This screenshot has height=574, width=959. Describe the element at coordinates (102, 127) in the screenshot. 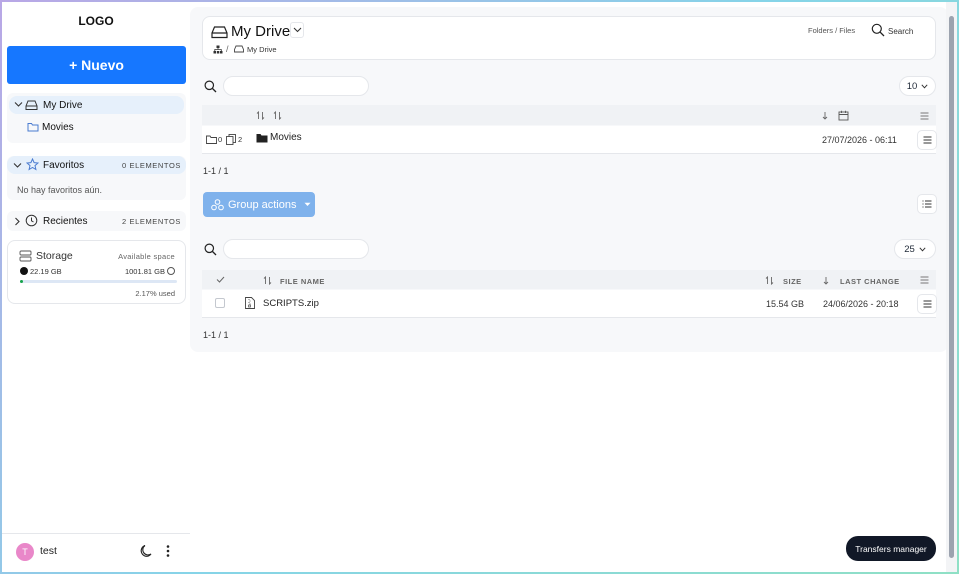

I see `tree-item-movies: Movies` at that location.